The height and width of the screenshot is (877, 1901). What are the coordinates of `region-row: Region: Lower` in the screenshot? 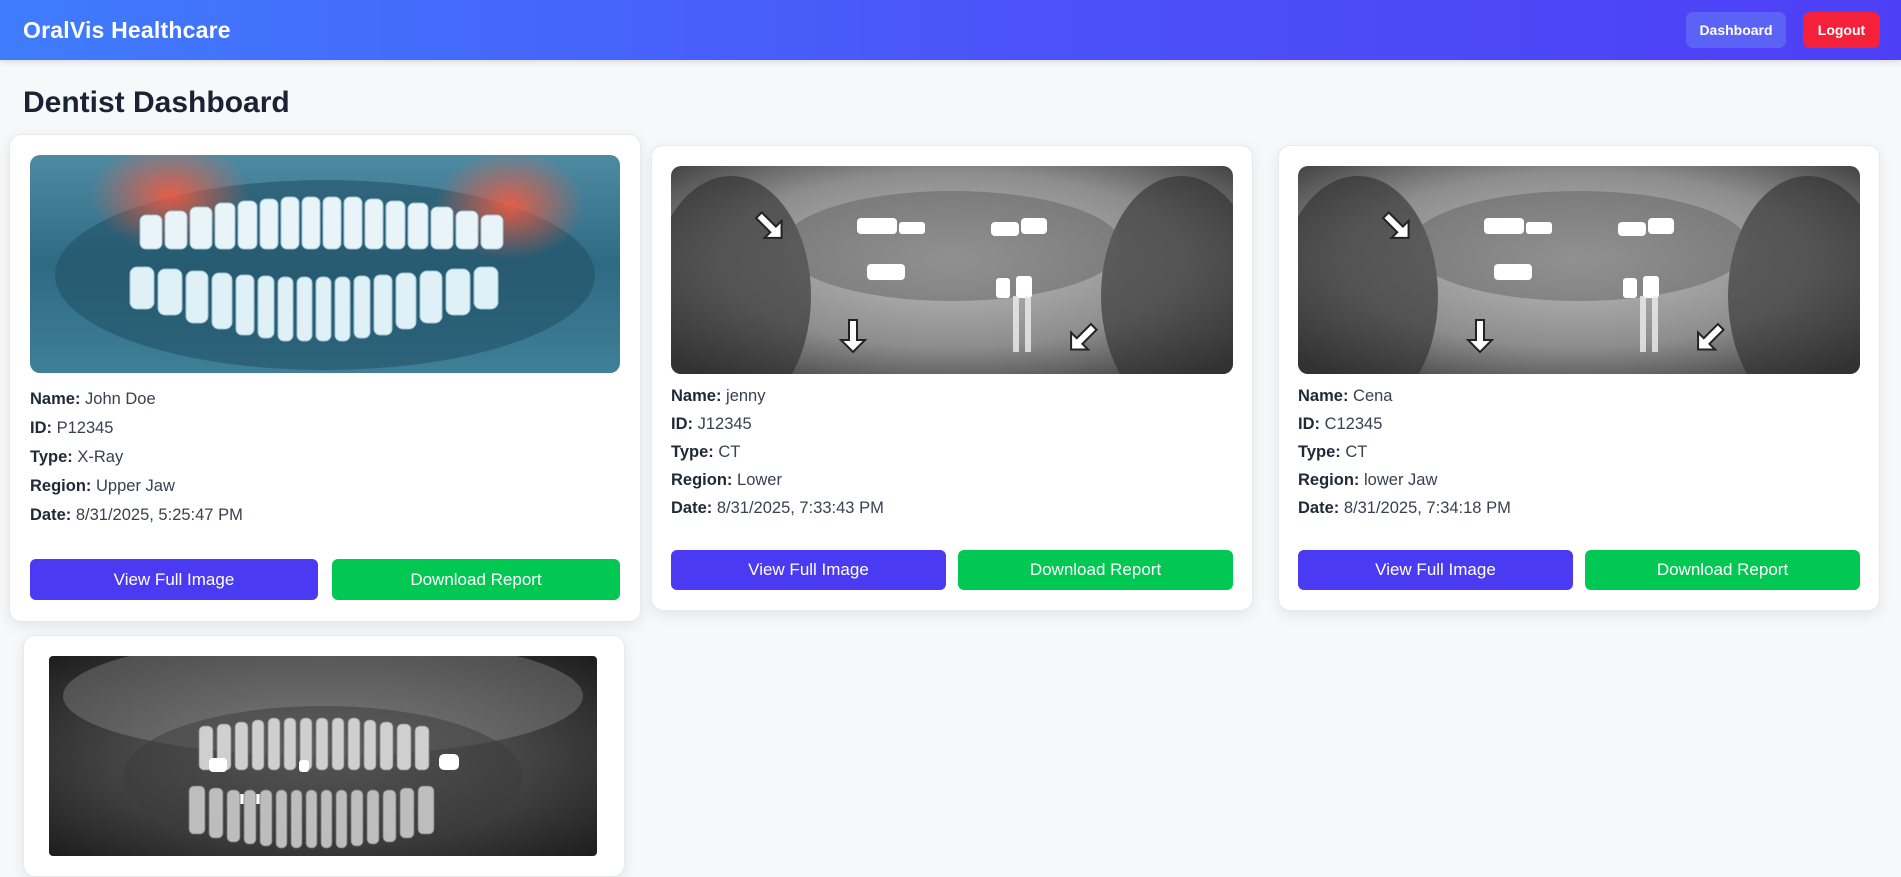 It's located at (777, 480).